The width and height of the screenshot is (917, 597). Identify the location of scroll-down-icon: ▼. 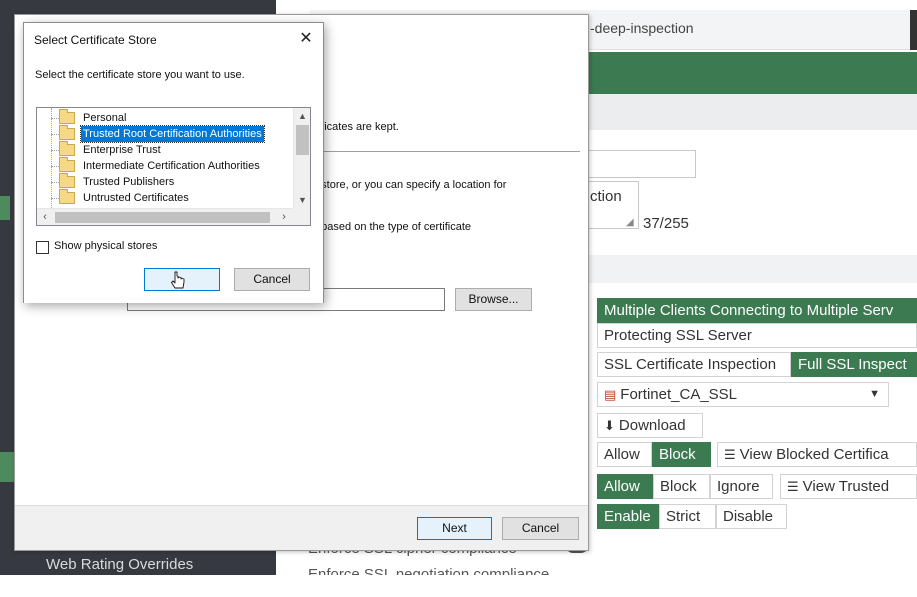
(302, 200).